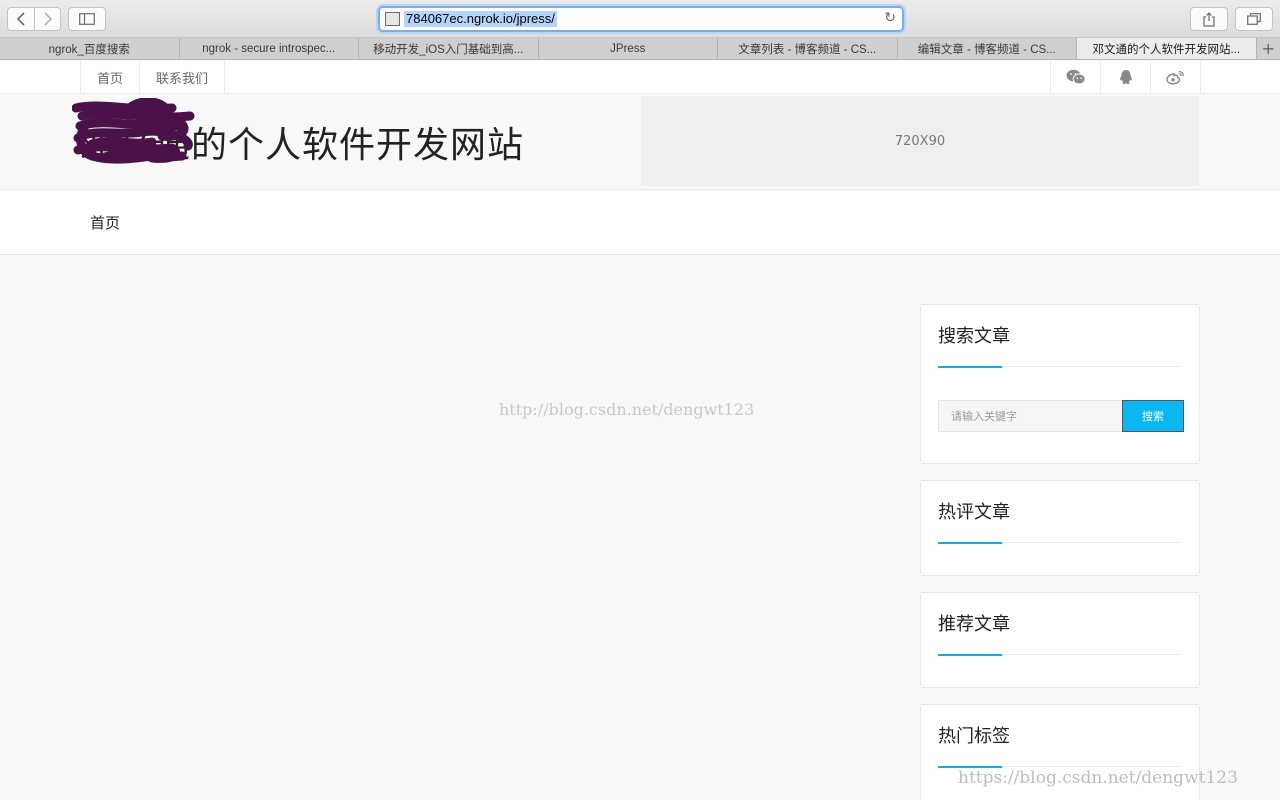 This screenshot has height=800, width=1280. I want to click on search-widget: 搜索文章 搜索, so click(1060, 384).